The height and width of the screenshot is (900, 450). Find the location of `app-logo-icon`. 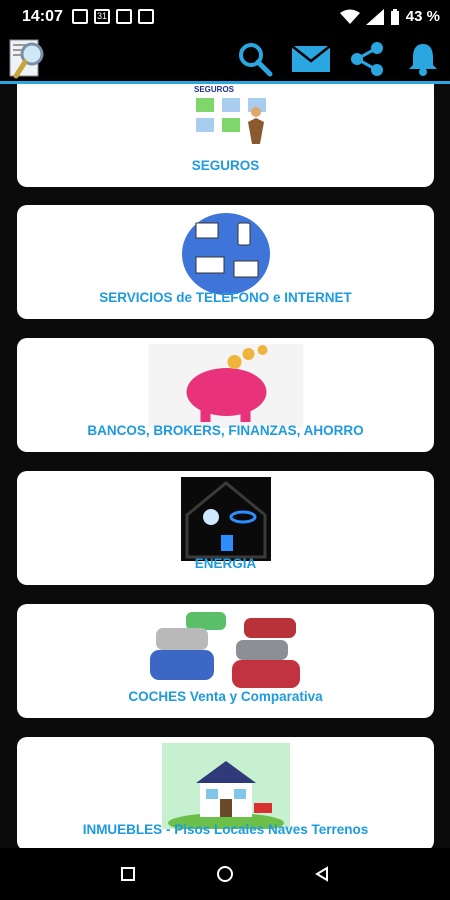

app-logo-icon is located at coordinates (28, 58).